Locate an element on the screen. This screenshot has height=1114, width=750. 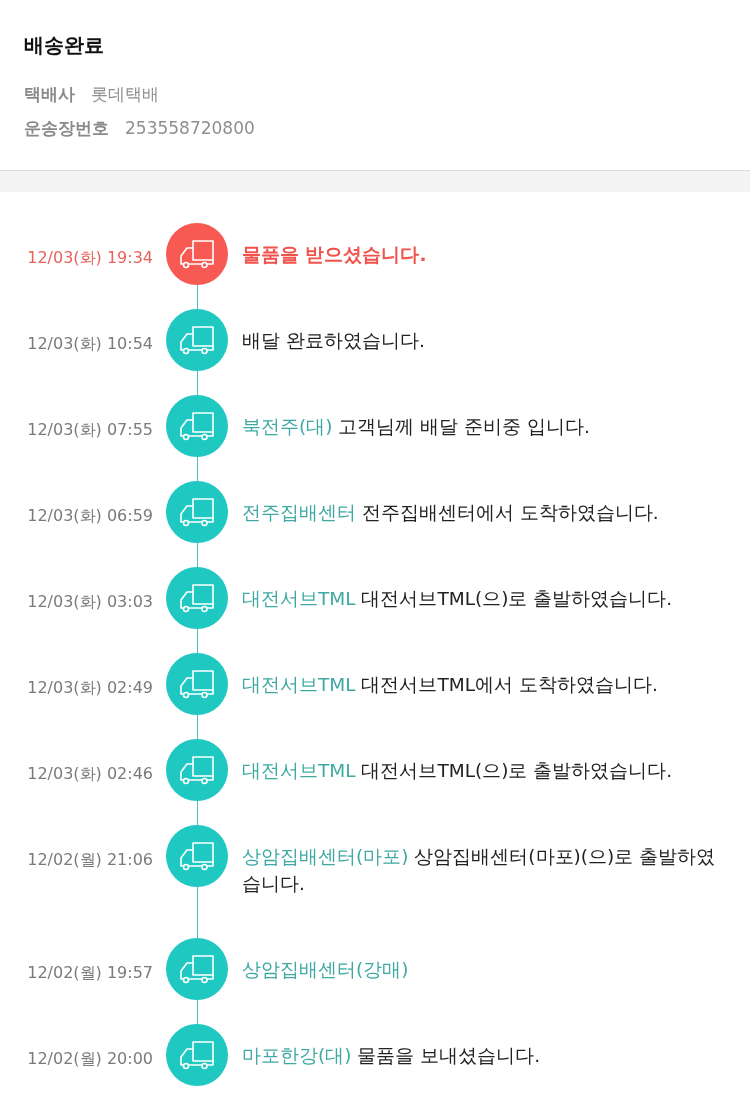
event-message: 배달 완료하였습니다. is located at coordinates (333, 341).